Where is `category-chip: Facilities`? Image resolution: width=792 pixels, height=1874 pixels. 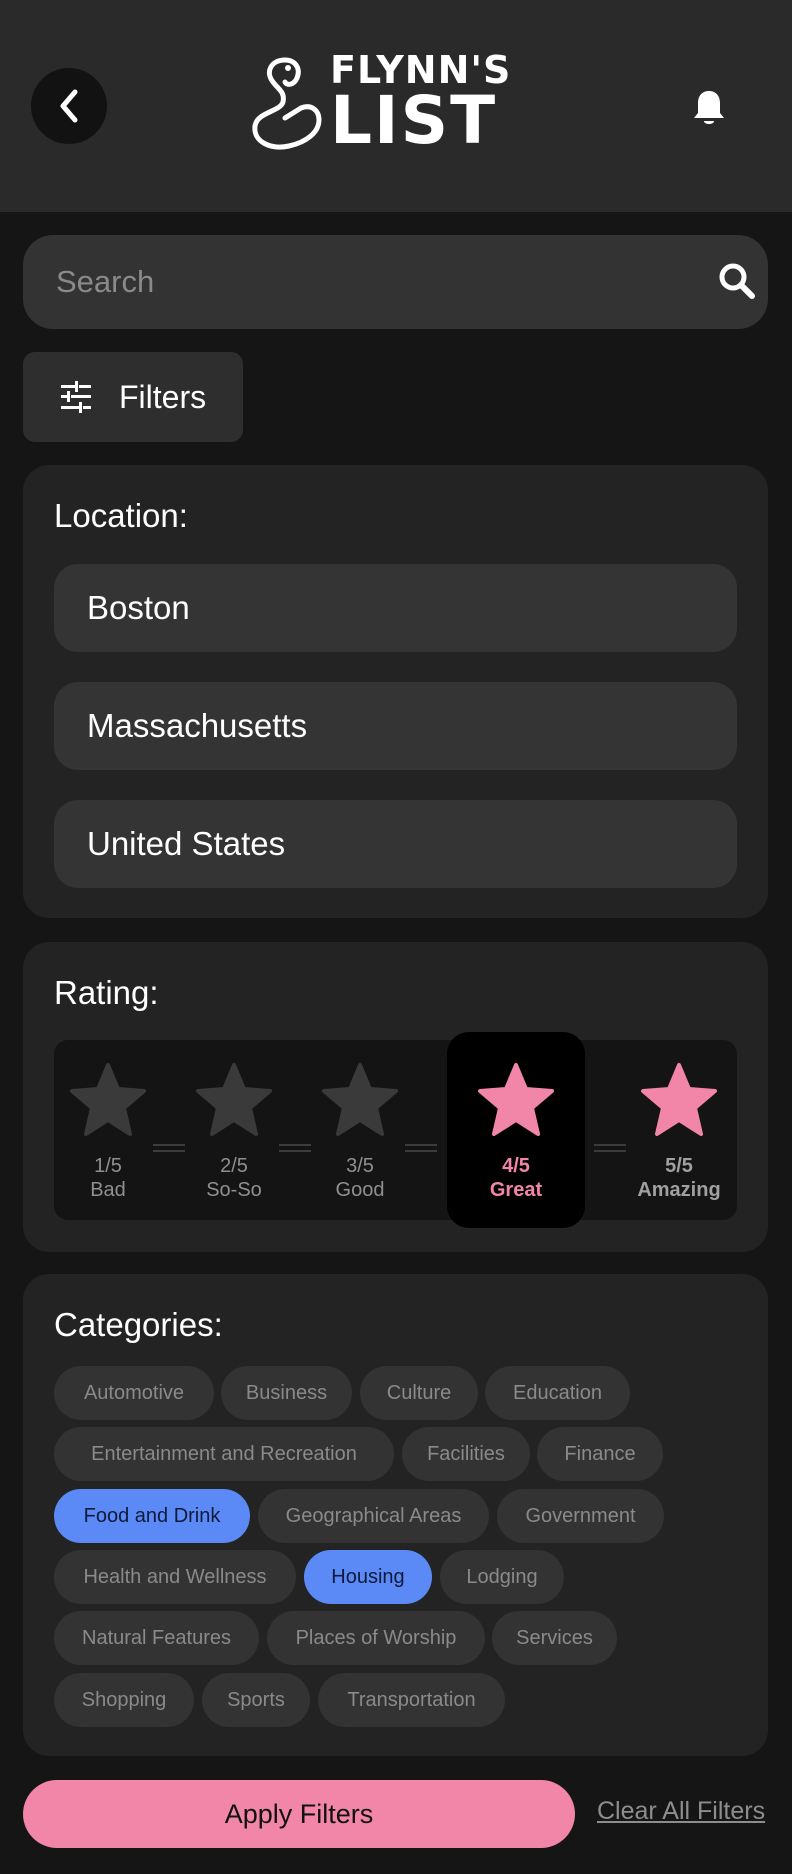 category-chip: Facilities is located at coordinates (466, 1454).